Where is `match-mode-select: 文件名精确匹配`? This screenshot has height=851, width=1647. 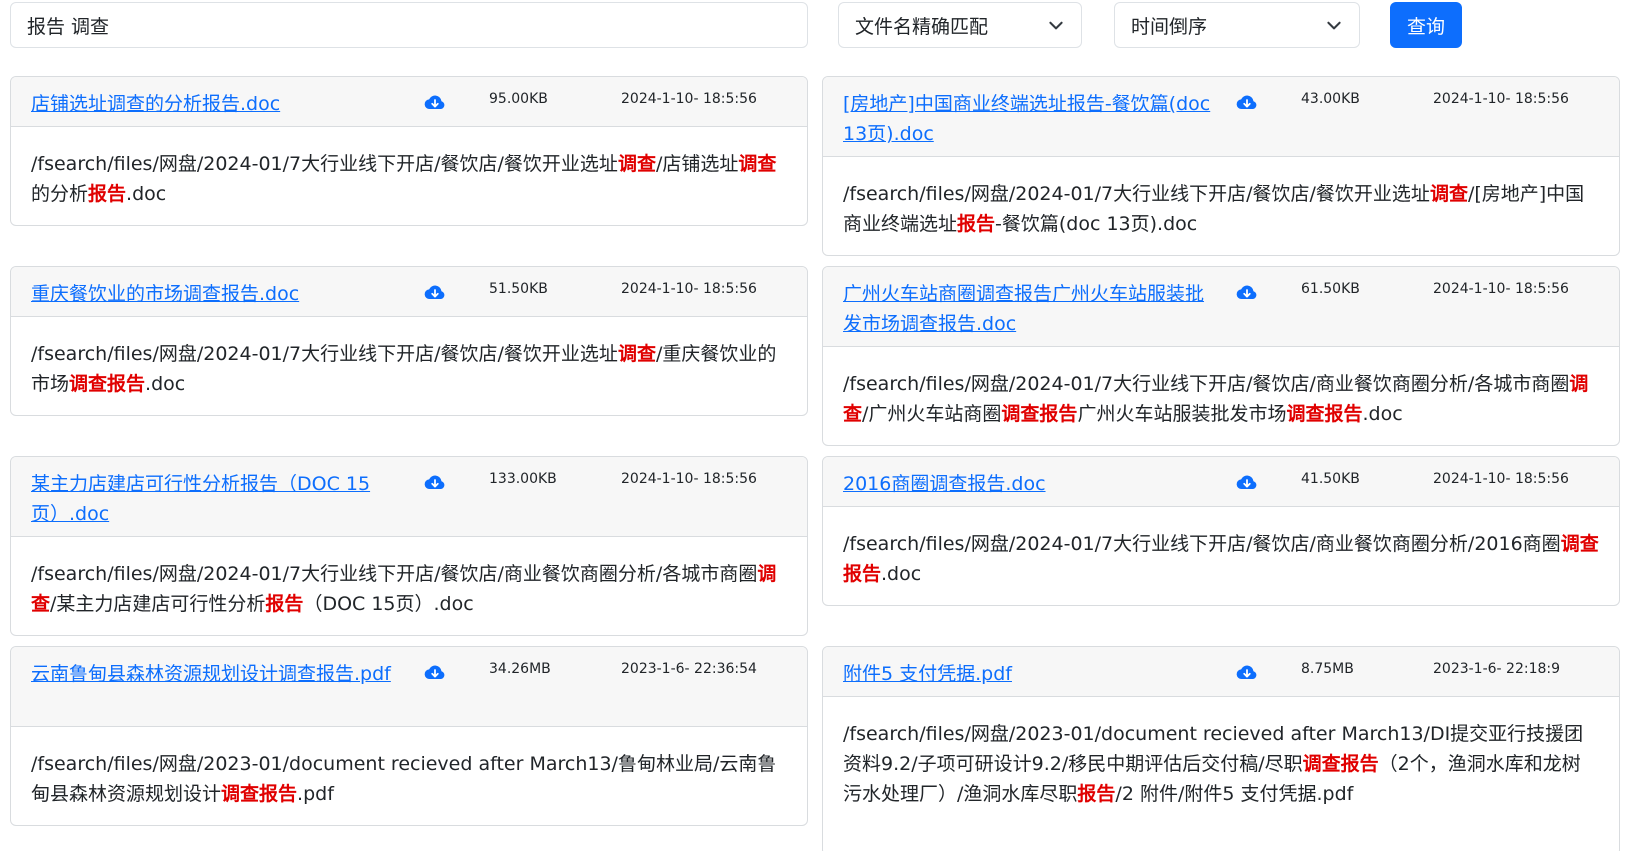 match-mode-select: 文件名精确匹配 is located at coordinates (960, 25).